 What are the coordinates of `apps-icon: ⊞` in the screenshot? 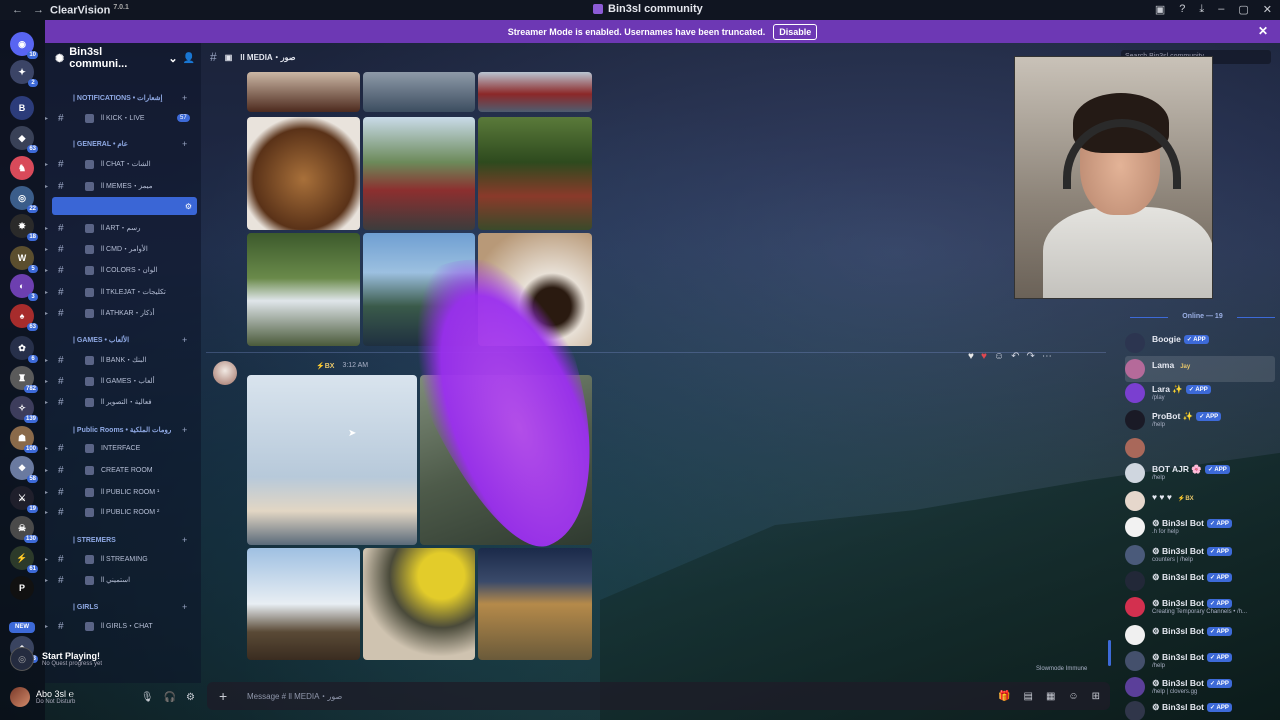 It's located at (1096, 696).